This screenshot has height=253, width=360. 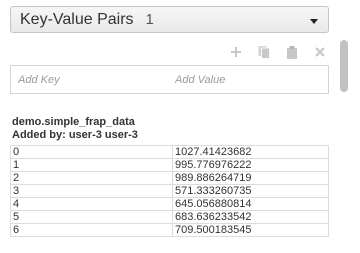 I want to click on key-value-dropdown: Key-Value Pairs 1, so click(x=169, y=19).